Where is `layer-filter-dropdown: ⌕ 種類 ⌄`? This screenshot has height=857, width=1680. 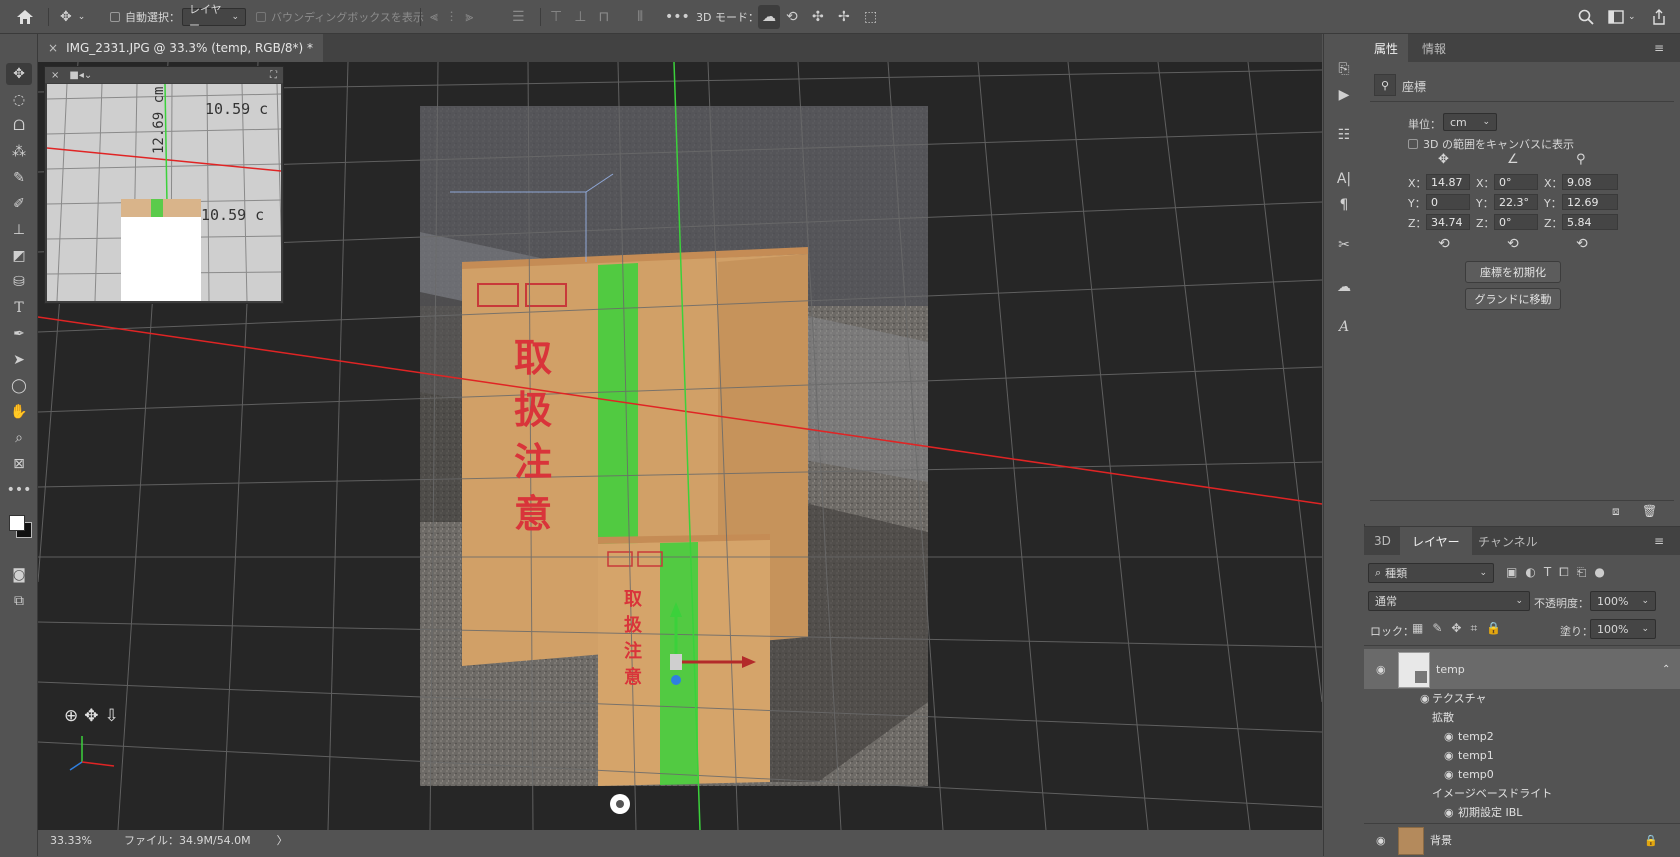 layer-filter-dropdown: ⌕ 種類 ⌄ is located at coordinates (1431, 573).